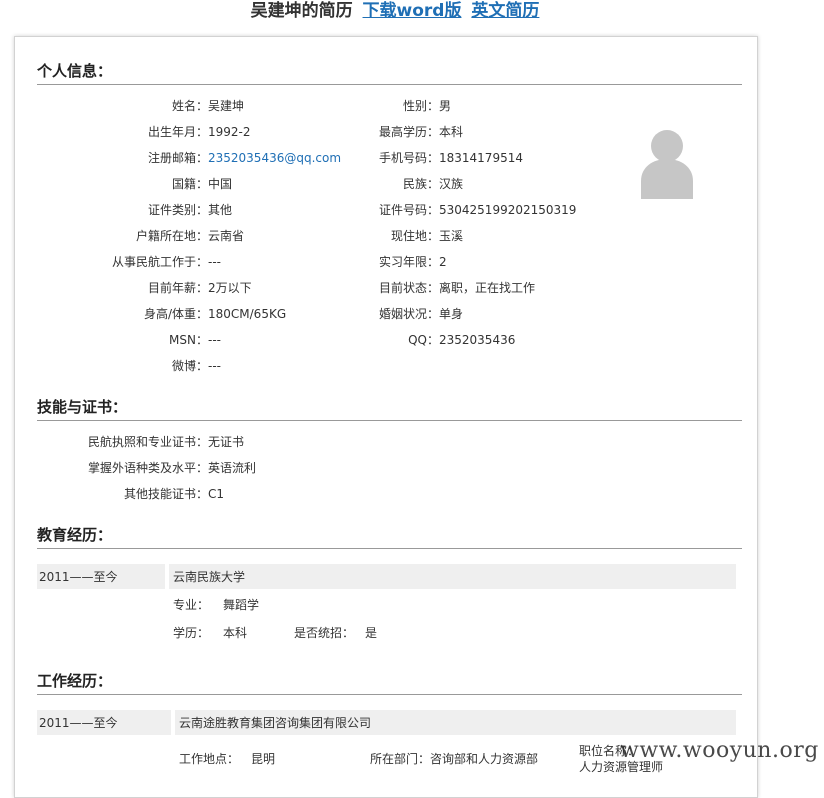  What do you see at coordinates (508, 210) in the screenshot?
I see `field-value: 530425199202150319` at bounding box center [508, 210].